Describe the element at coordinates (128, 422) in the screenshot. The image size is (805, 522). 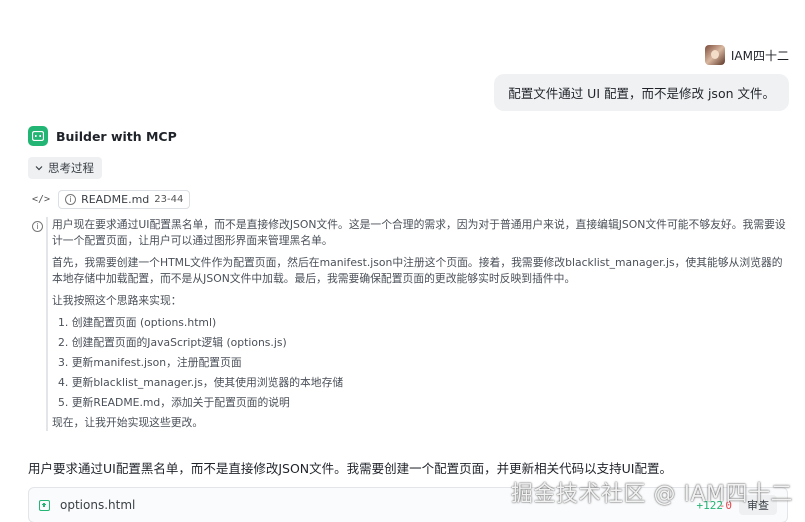
I see `thinking-closing: 现在，让我开始实现这些更改。` at that location.